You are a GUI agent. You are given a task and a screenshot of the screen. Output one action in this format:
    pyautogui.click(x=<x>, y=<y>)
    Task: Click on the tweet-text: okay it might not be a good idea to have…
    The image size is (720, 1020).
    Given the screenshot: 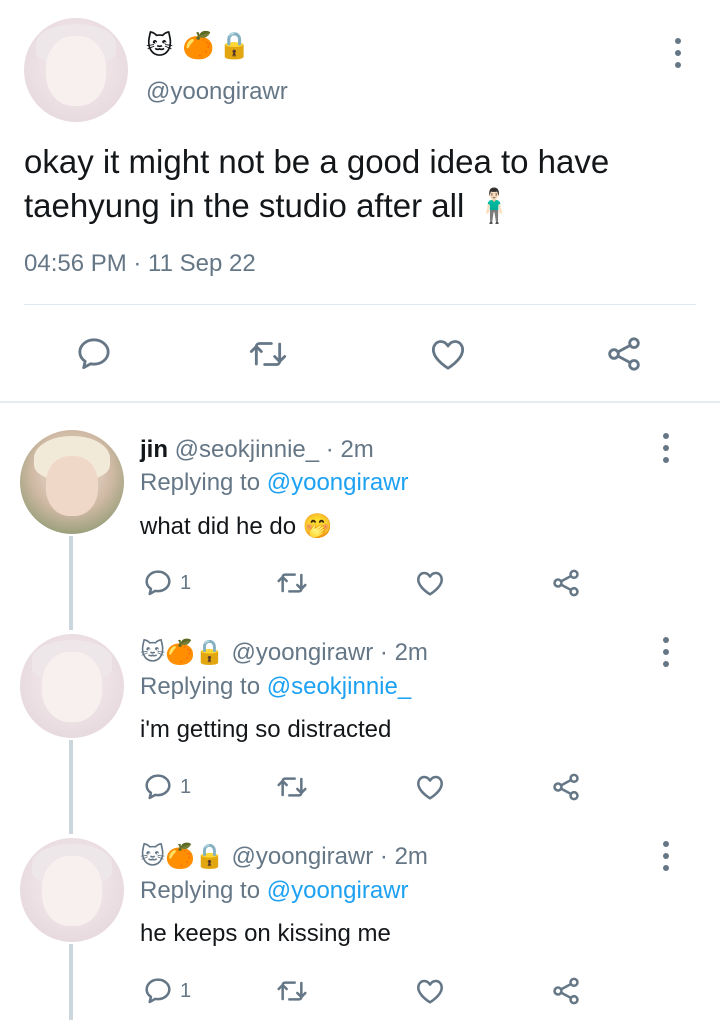 What is the action you would take?
    pyautogui.click(x=364, y=184)
    